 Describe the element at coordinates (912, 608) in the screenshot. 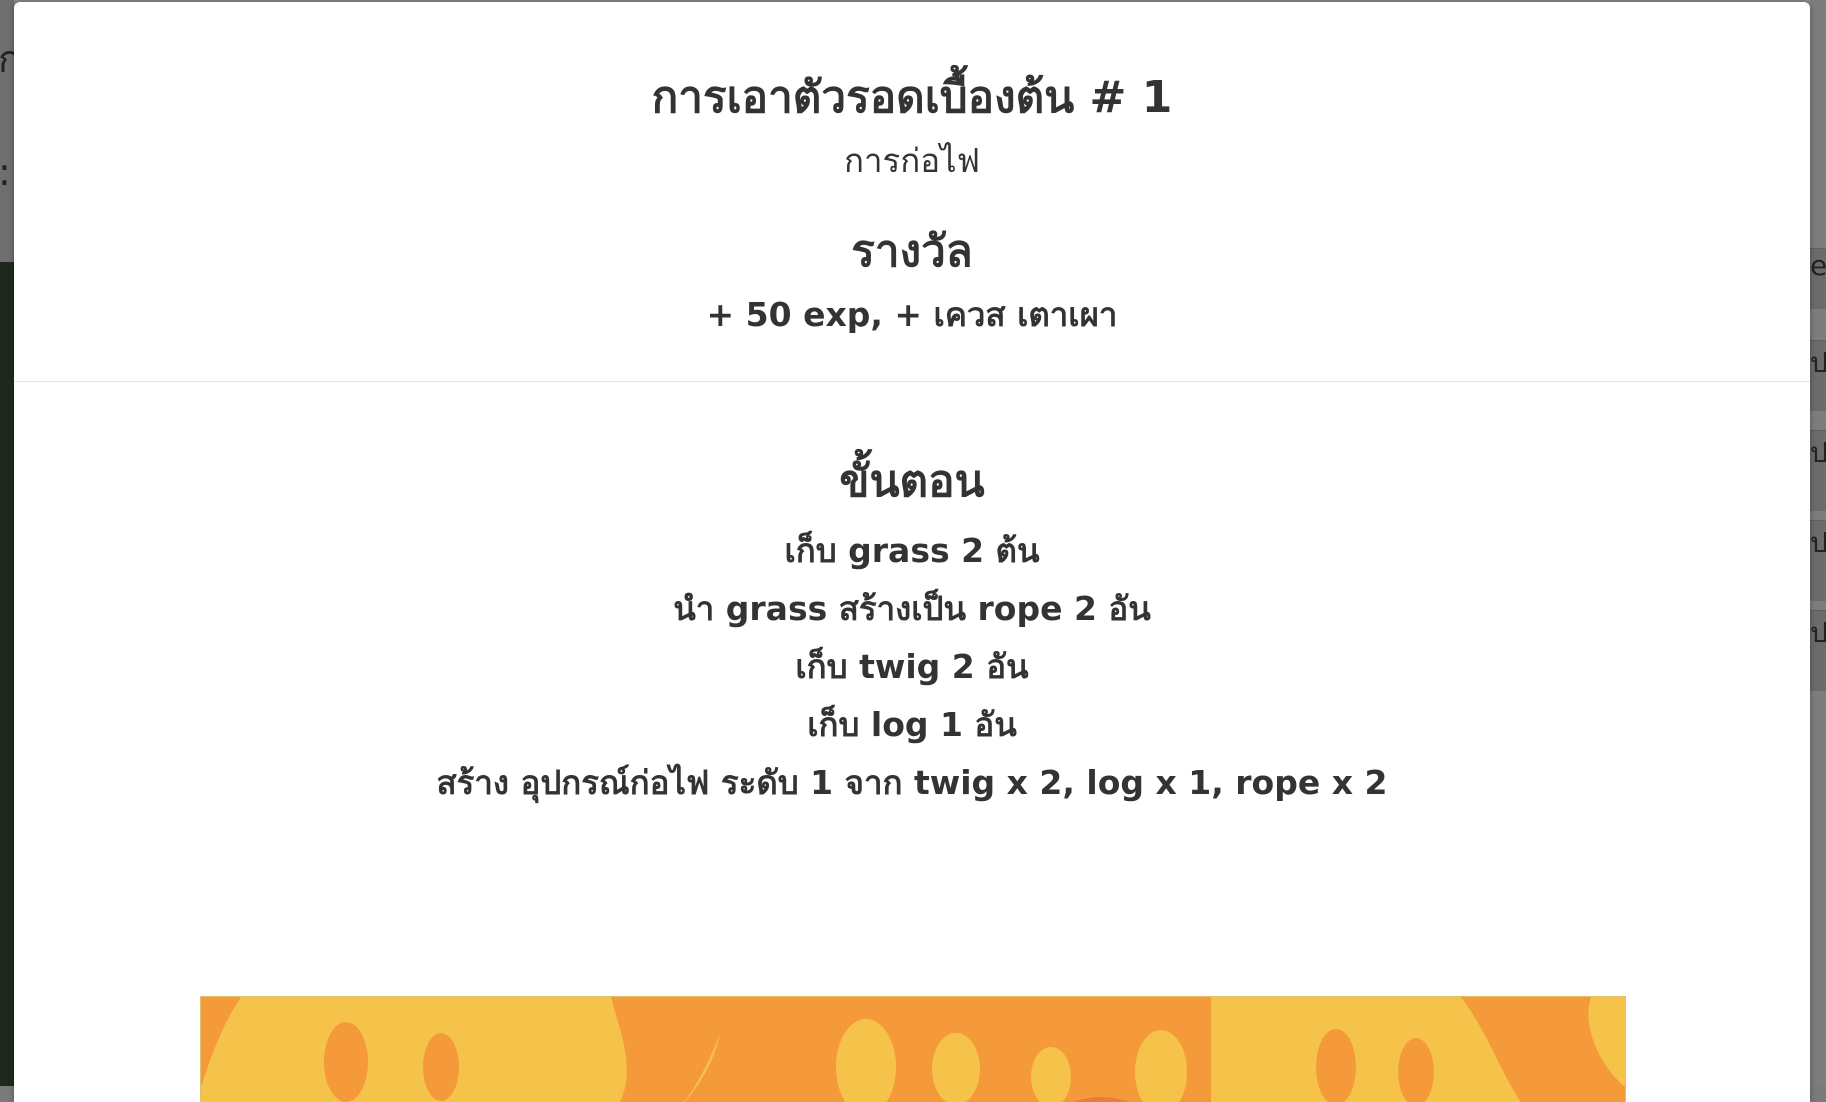

I see `step-item: นำ grass สร้างเป็น rope 2 อัน` at that location.